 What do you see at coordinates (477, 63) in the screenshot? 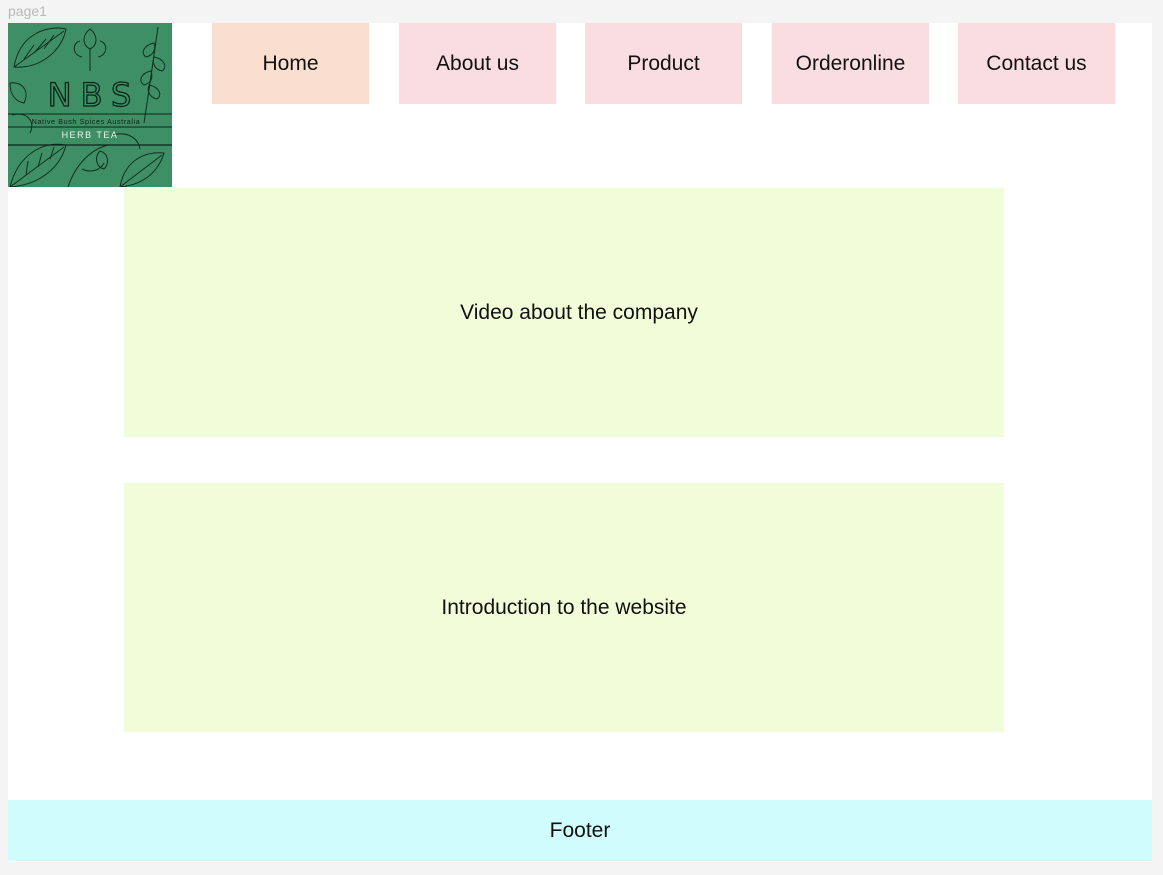
I see `nav-about-us-button: About us` at bounding box center [477, 63].